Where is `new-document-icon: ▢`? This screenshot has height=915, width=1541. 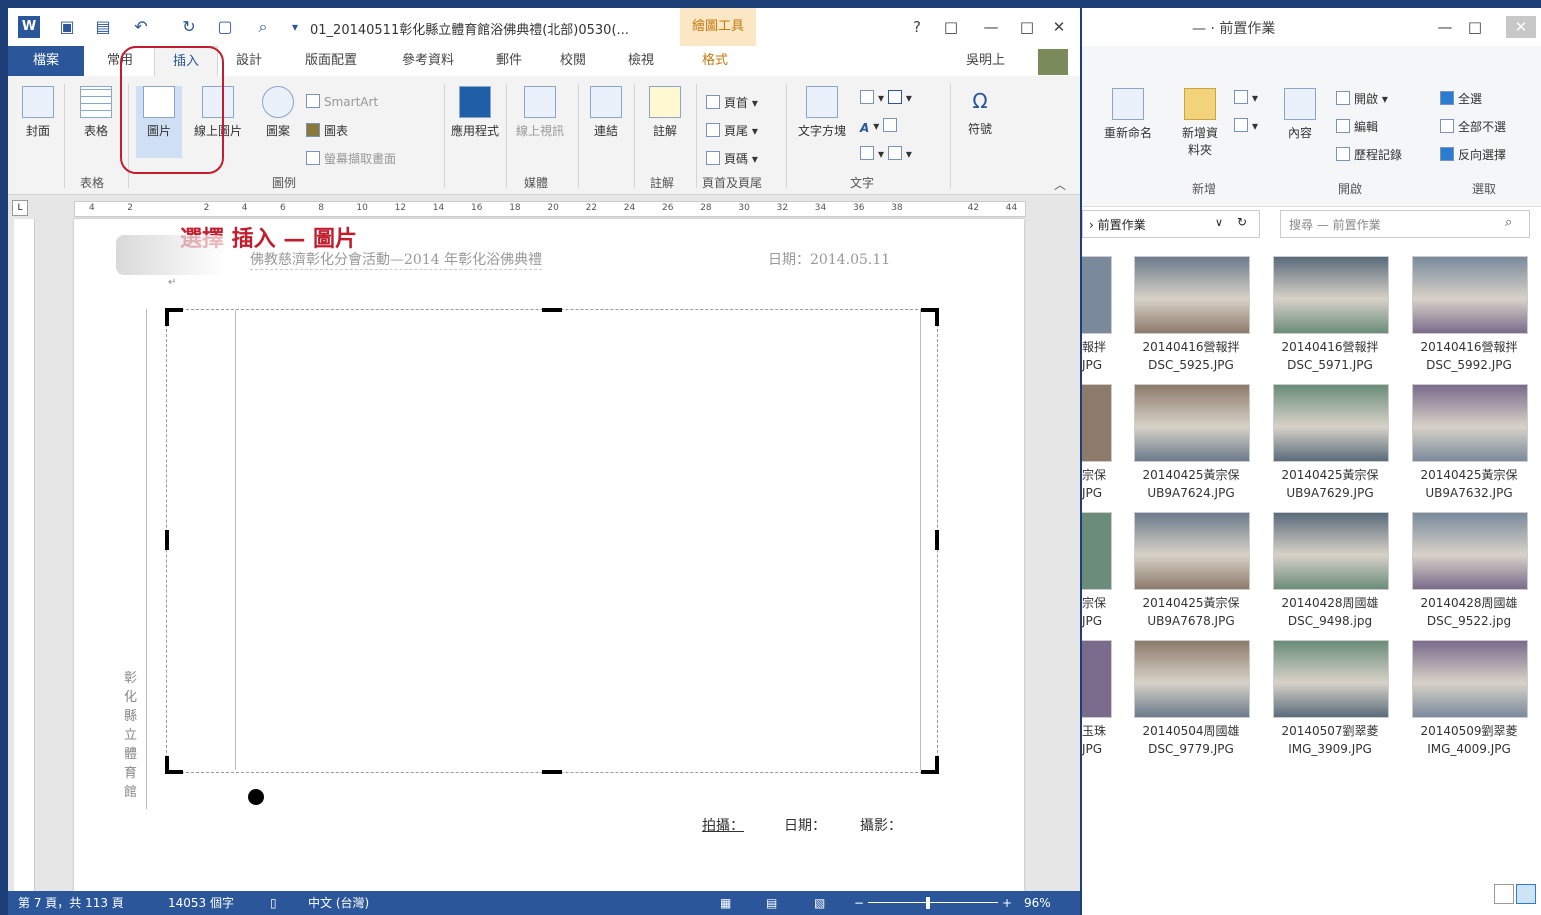
new-document-icon: ▢ is located at coordinates (225, 27).